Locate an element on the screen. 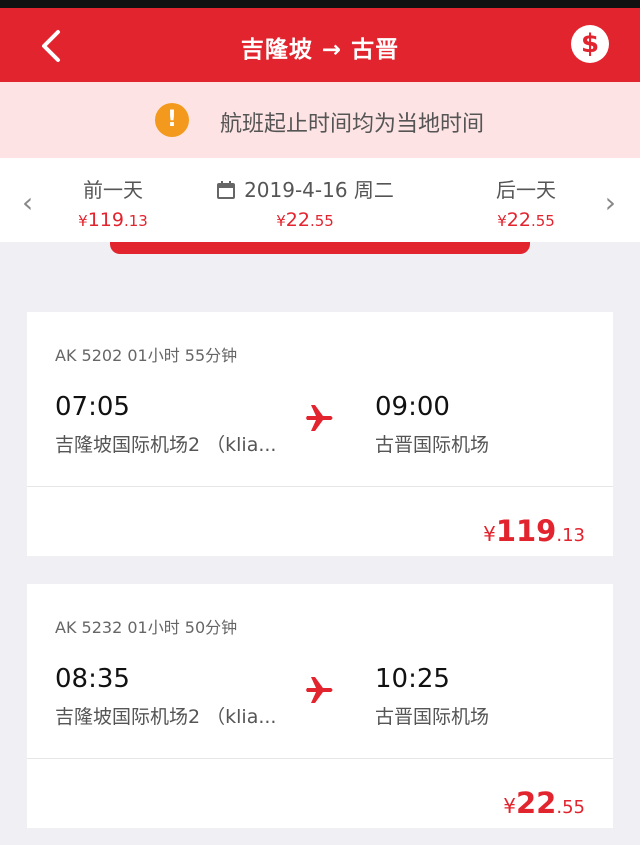  flight-price: ¥119.13 is located at coordinates (534, 531).